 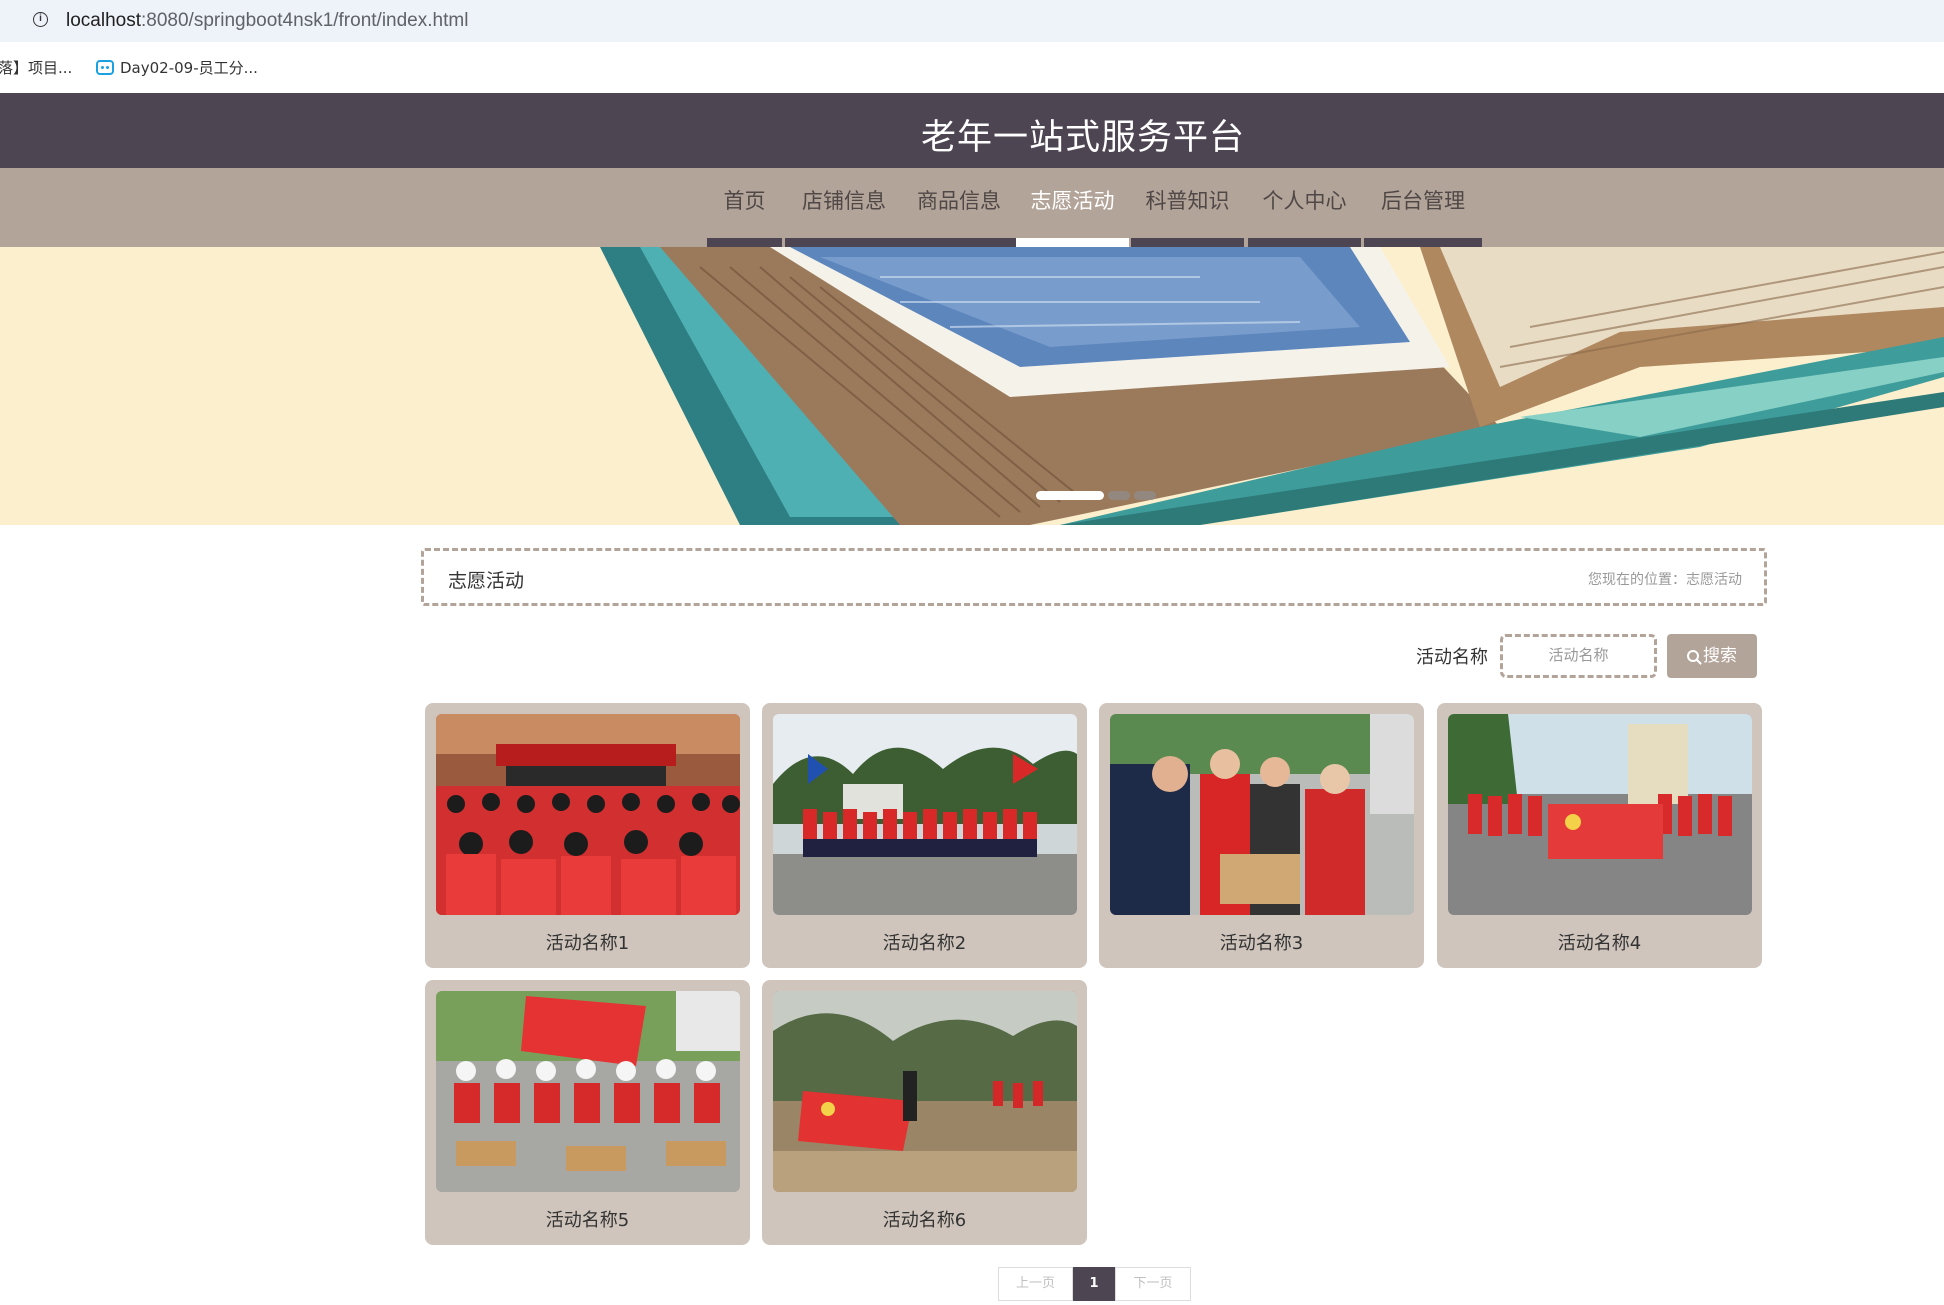 What do you see at coordinates (587, 1220) in the screenshot?
I see `activity-name: 活动名称5` at bounding box center [587, 1220].